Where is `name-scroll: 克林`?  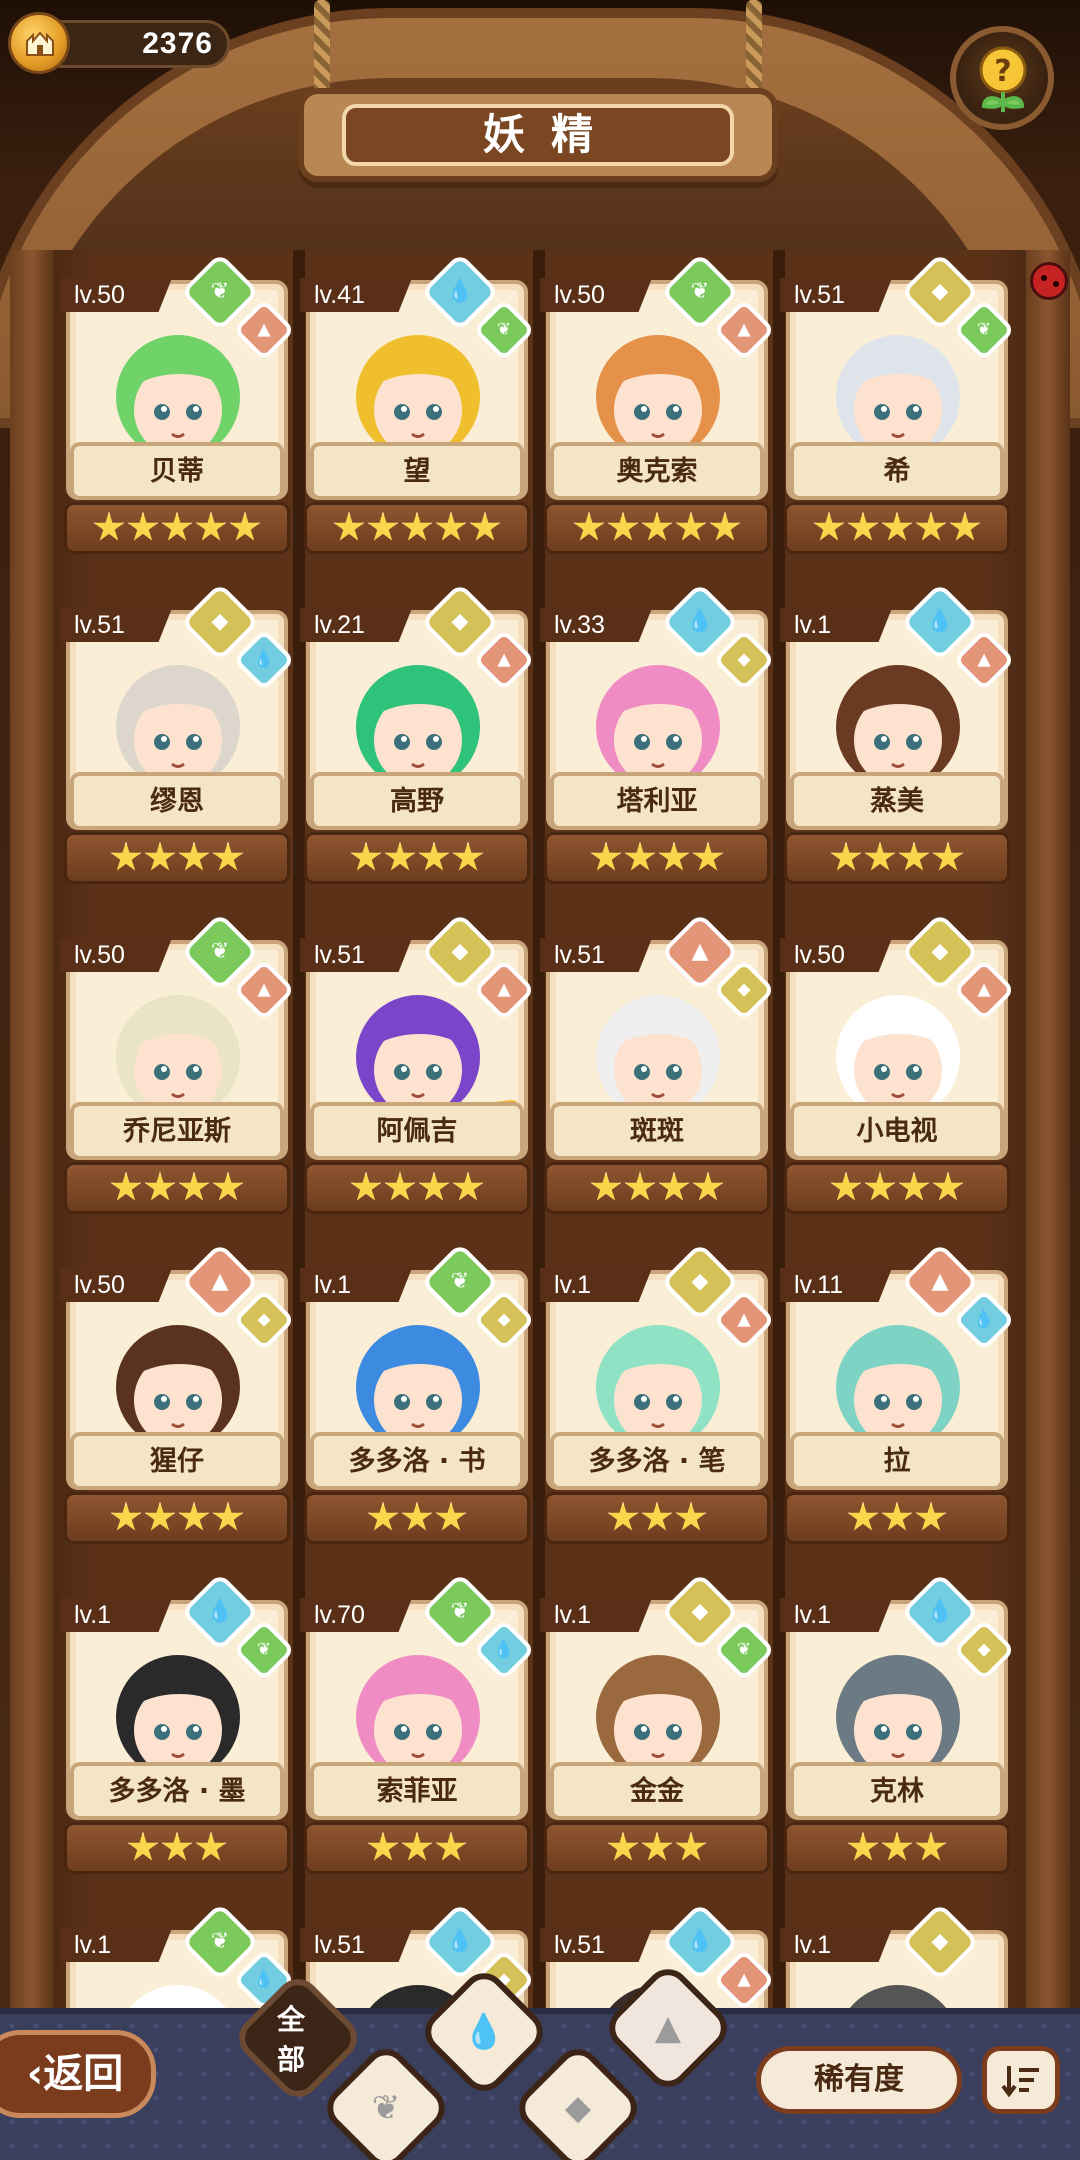 name-scroll: 克林 is located at coordinates (897, 1791).